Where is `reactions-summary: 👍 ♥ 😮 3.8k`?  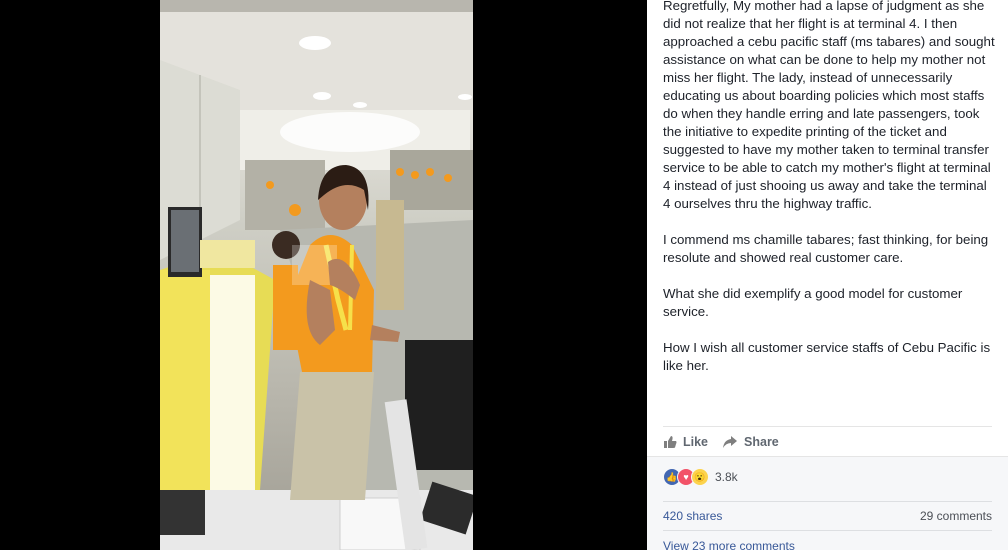
reactions-summary: 👍 ♥ 😮 3.8k is located at coordinates (700, 477).